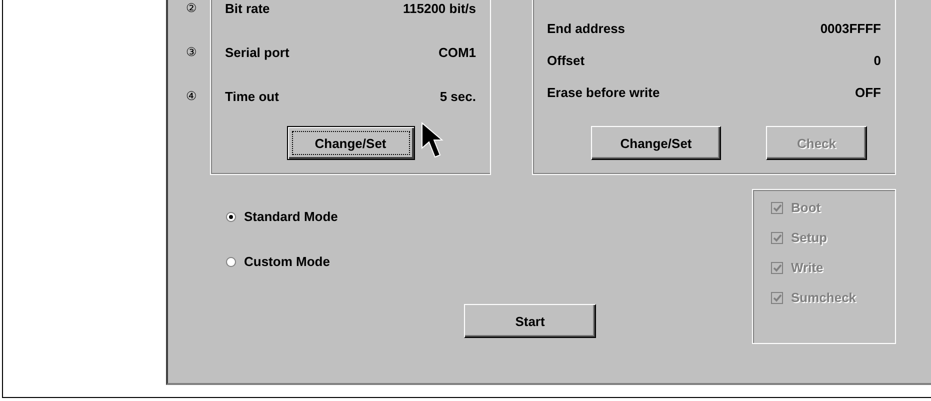  Describe the element at coordinates (439, 8) in the screenshot. I see `setting-value: 115200 bit/s` at that location.